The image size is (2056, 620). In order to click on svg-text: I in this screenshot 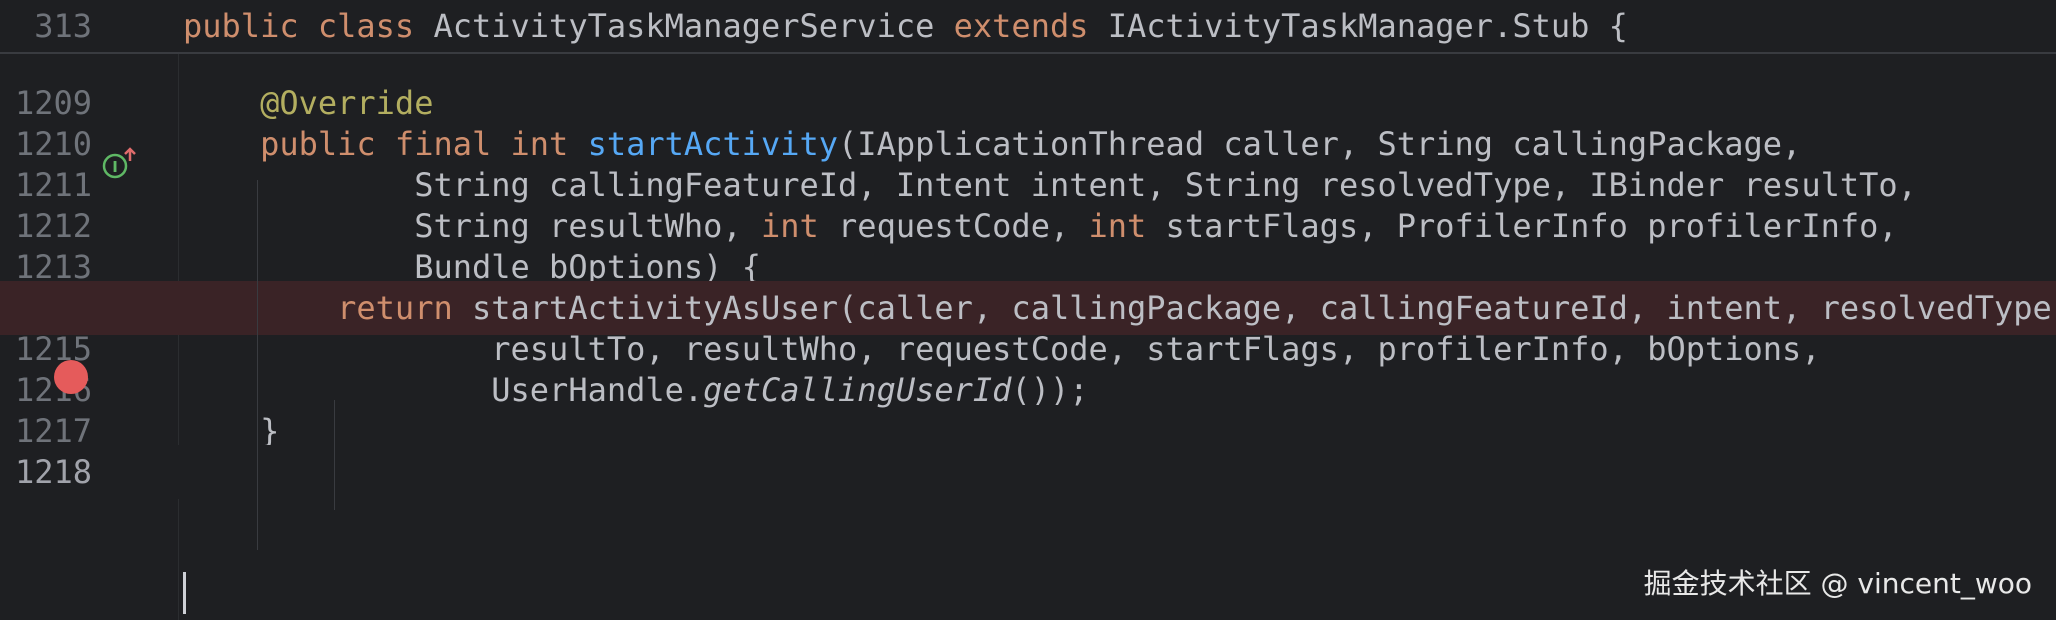, I will do `click(115, 167)`.